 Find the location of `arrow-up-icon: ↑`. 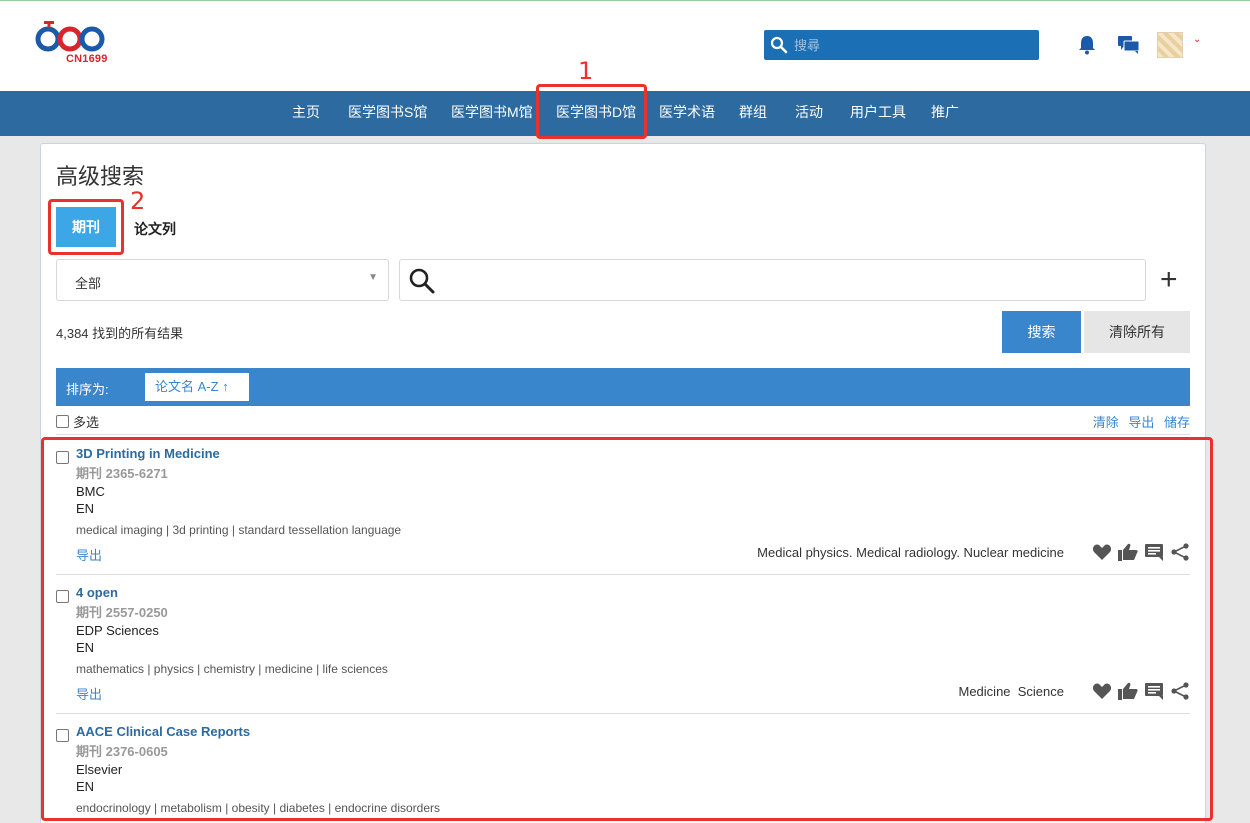

arrow-up-icon: ↑ is located at coordinates (225, 386).